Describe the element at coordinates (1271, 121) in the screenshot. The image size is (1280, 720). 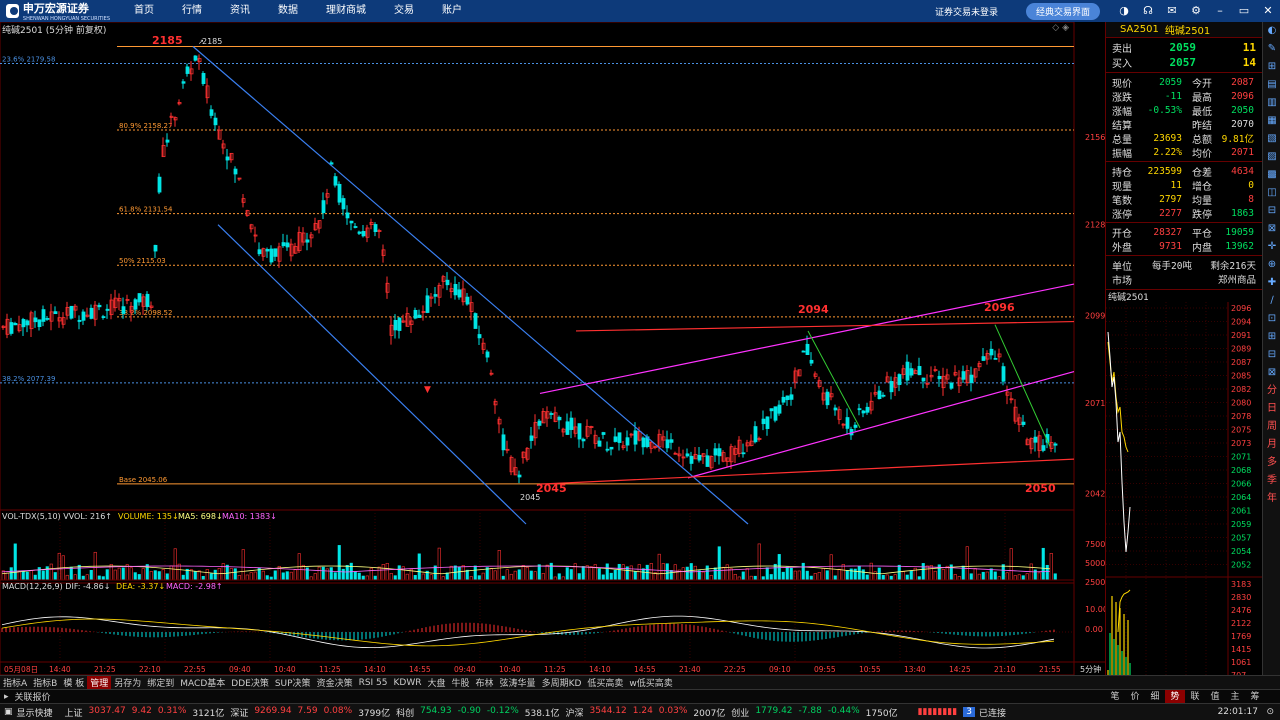
I see `toolbar-tool: ▦` at that location.